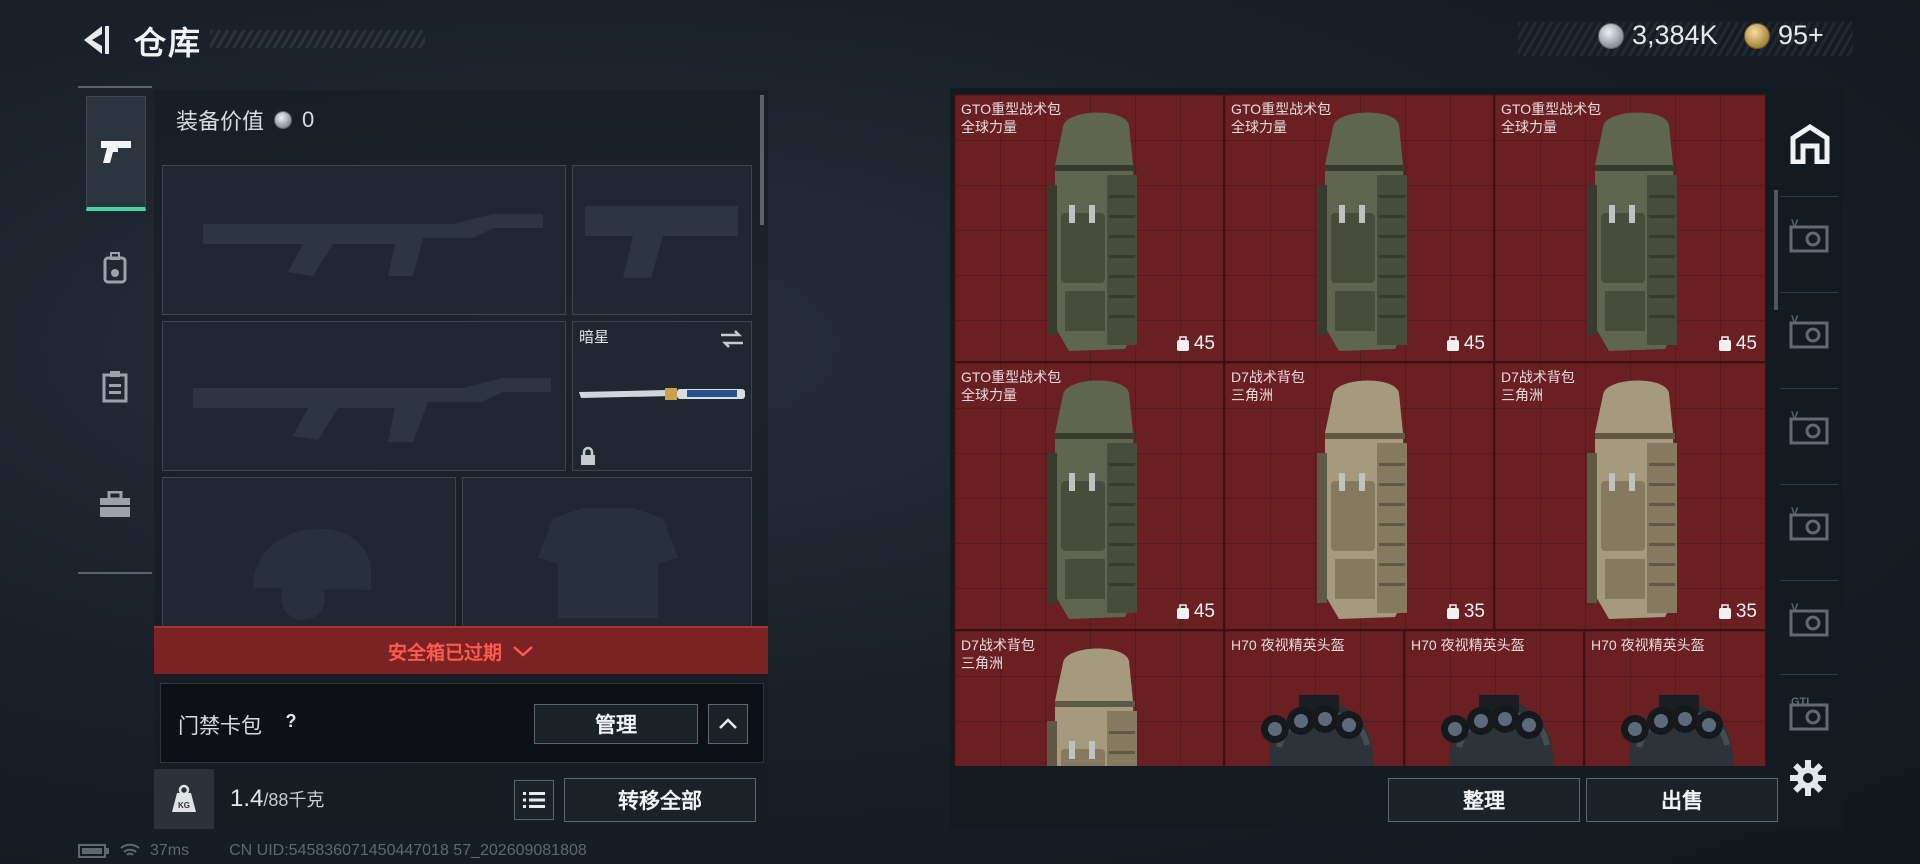 This screenshot has width=1920, height=864. Describe the element at coordinates (1810, 144) in the screenshot. I see `storage-home-icon` at that location.